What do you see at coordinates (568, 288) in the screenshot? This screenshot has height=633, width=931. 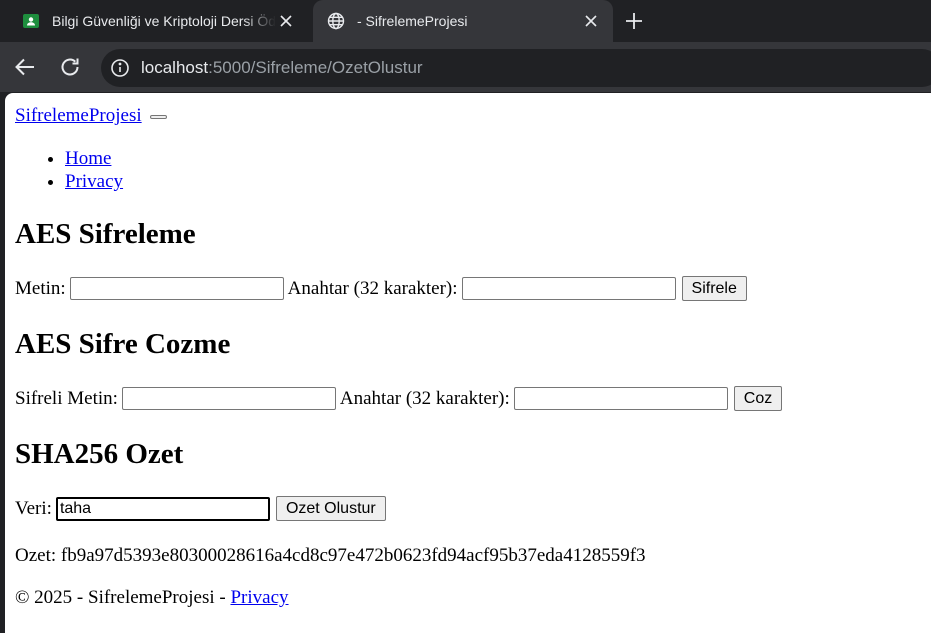 I see `key-input` at bounding box center [568, 288].